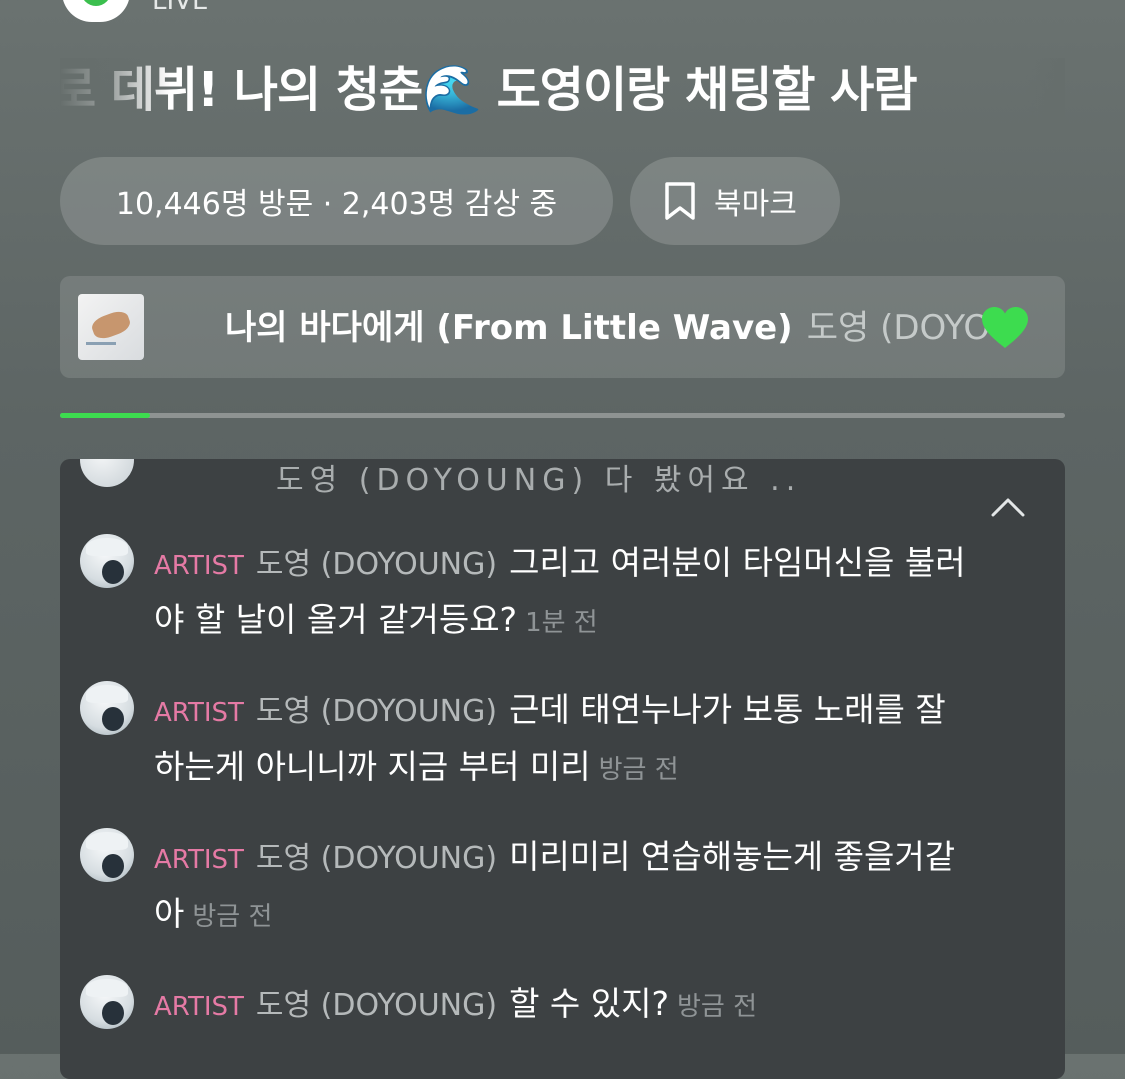 This screenshot has height=1079, width=1125. I want to click on bookmark-icon, so click(680, 201).